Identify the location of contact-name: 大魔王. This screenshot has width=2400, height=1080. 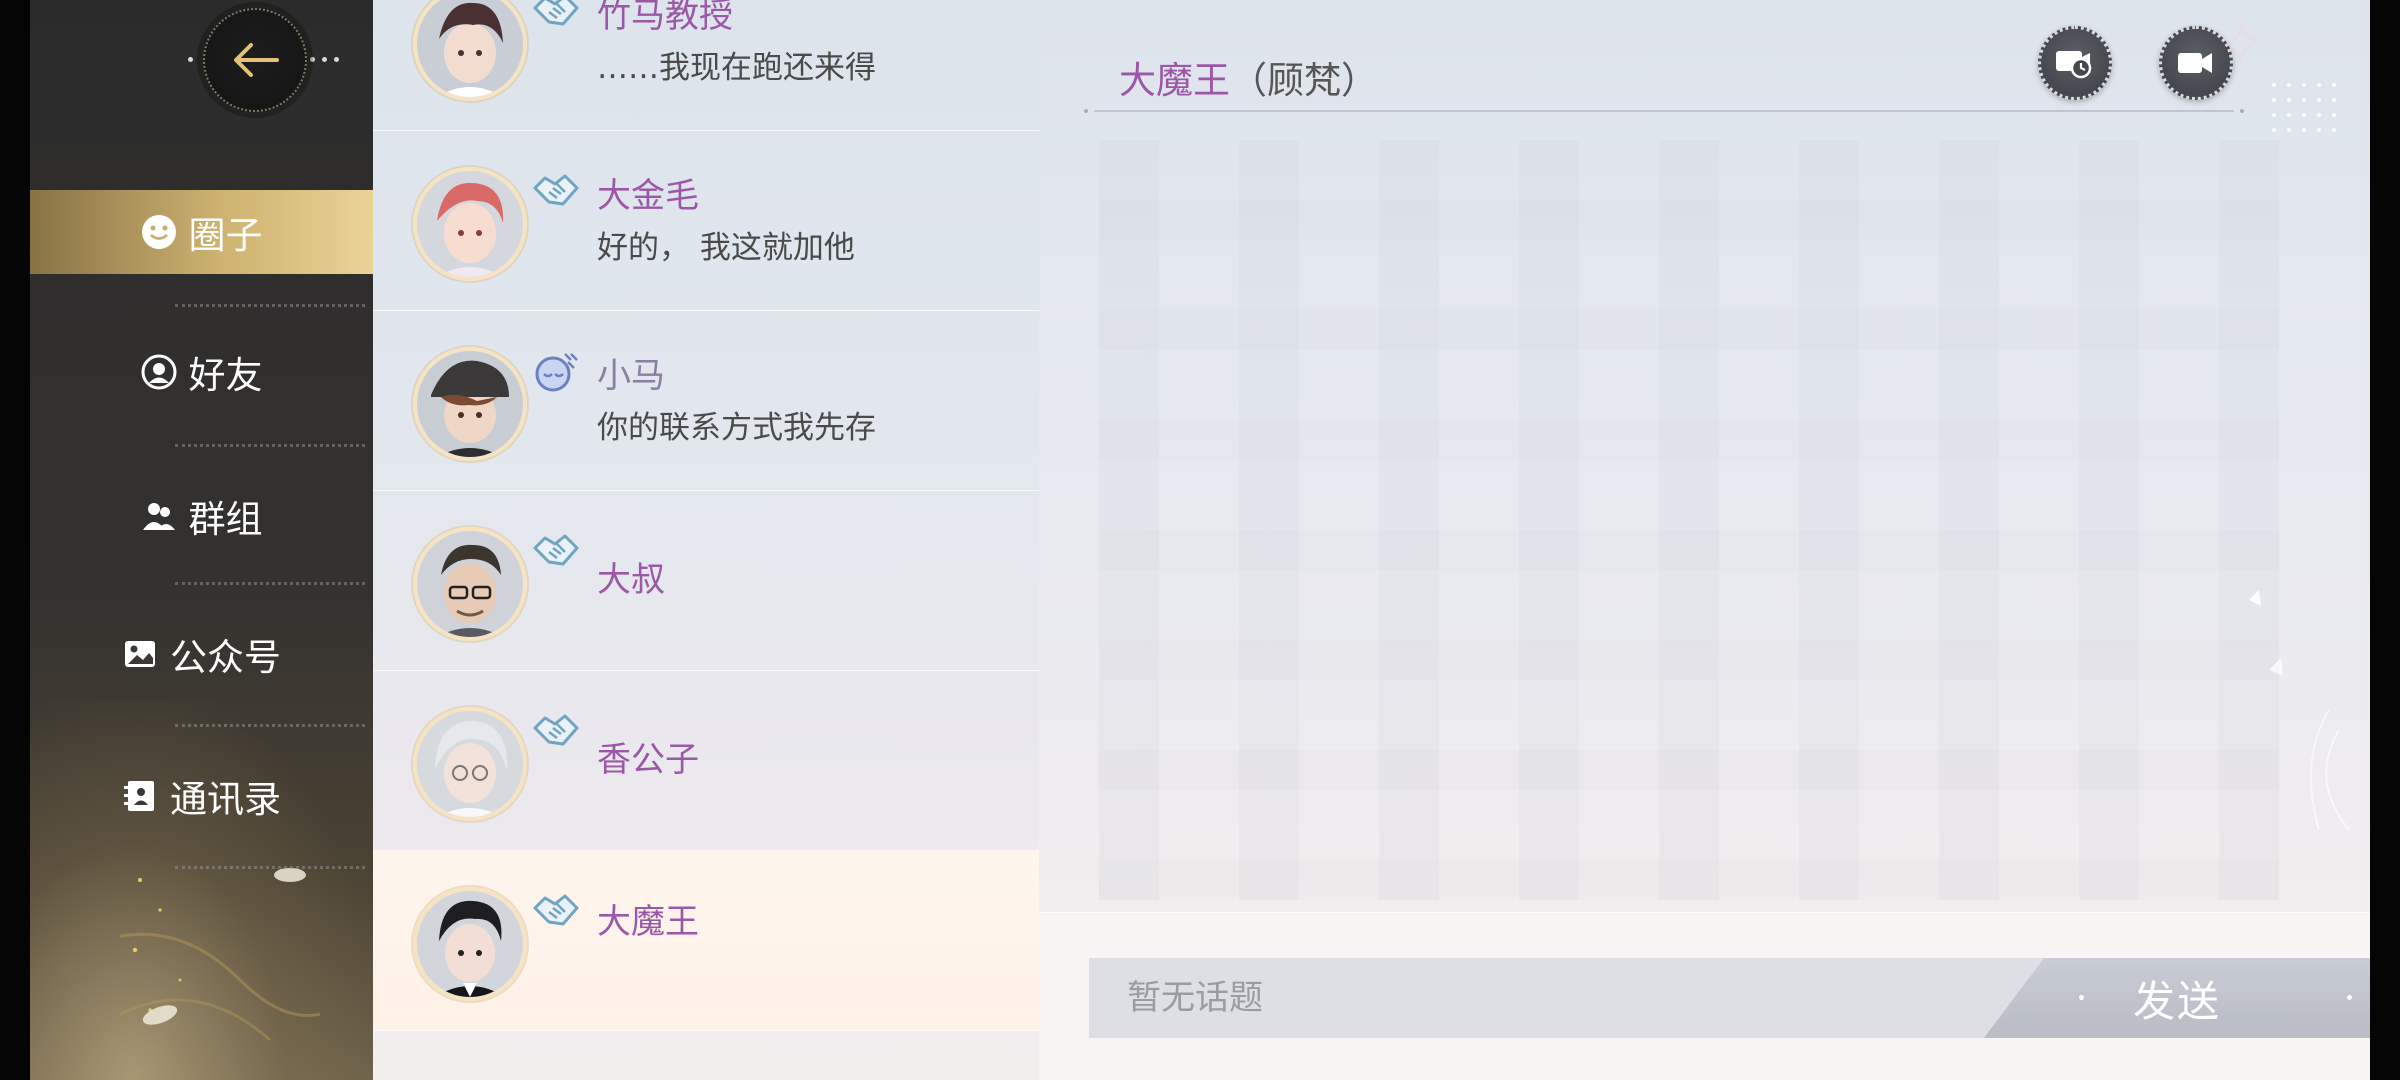
(648, 922).